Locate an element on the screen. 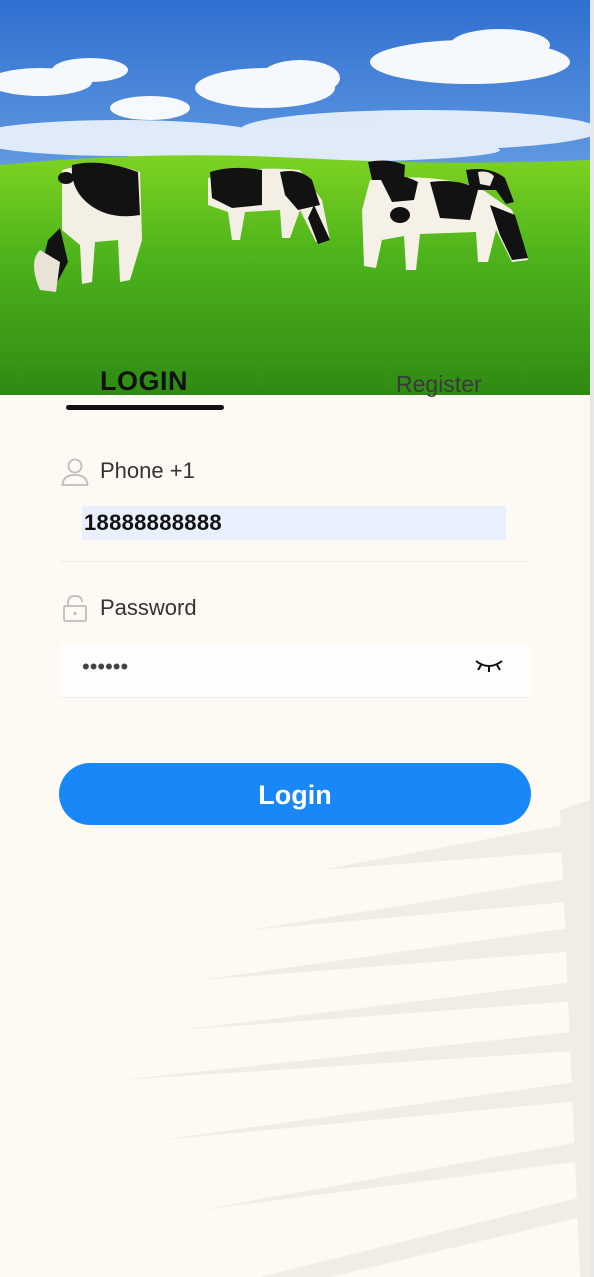 This screenshot has height=1277, width=594. phone-field is located at coordinates (295, 525).